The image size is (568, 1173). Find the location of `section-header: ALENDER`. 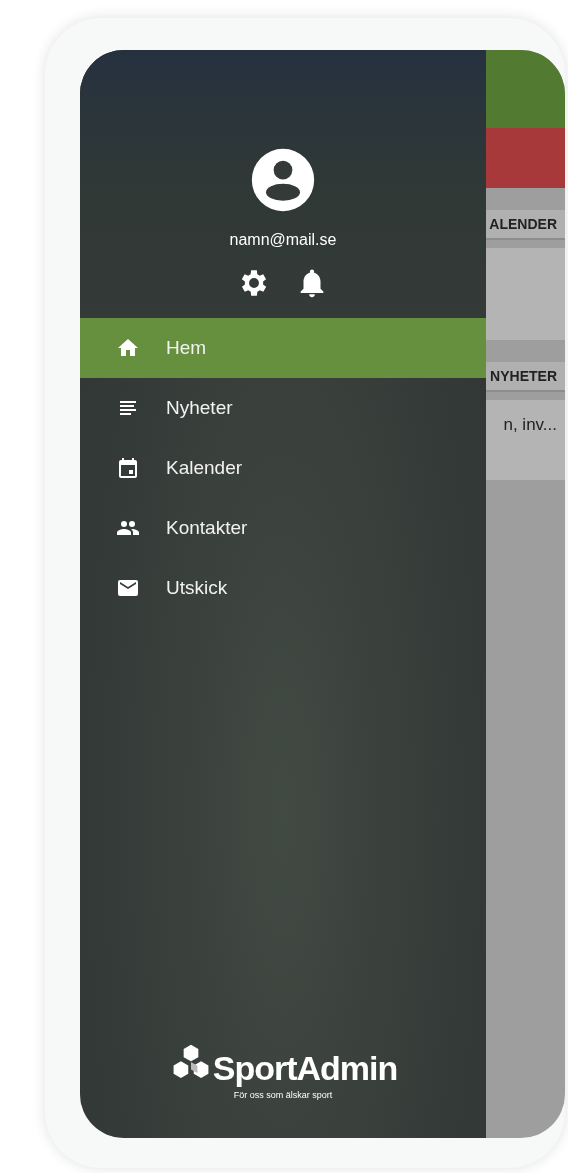

section-header: ALENDER is located at coordinates (525, 225).